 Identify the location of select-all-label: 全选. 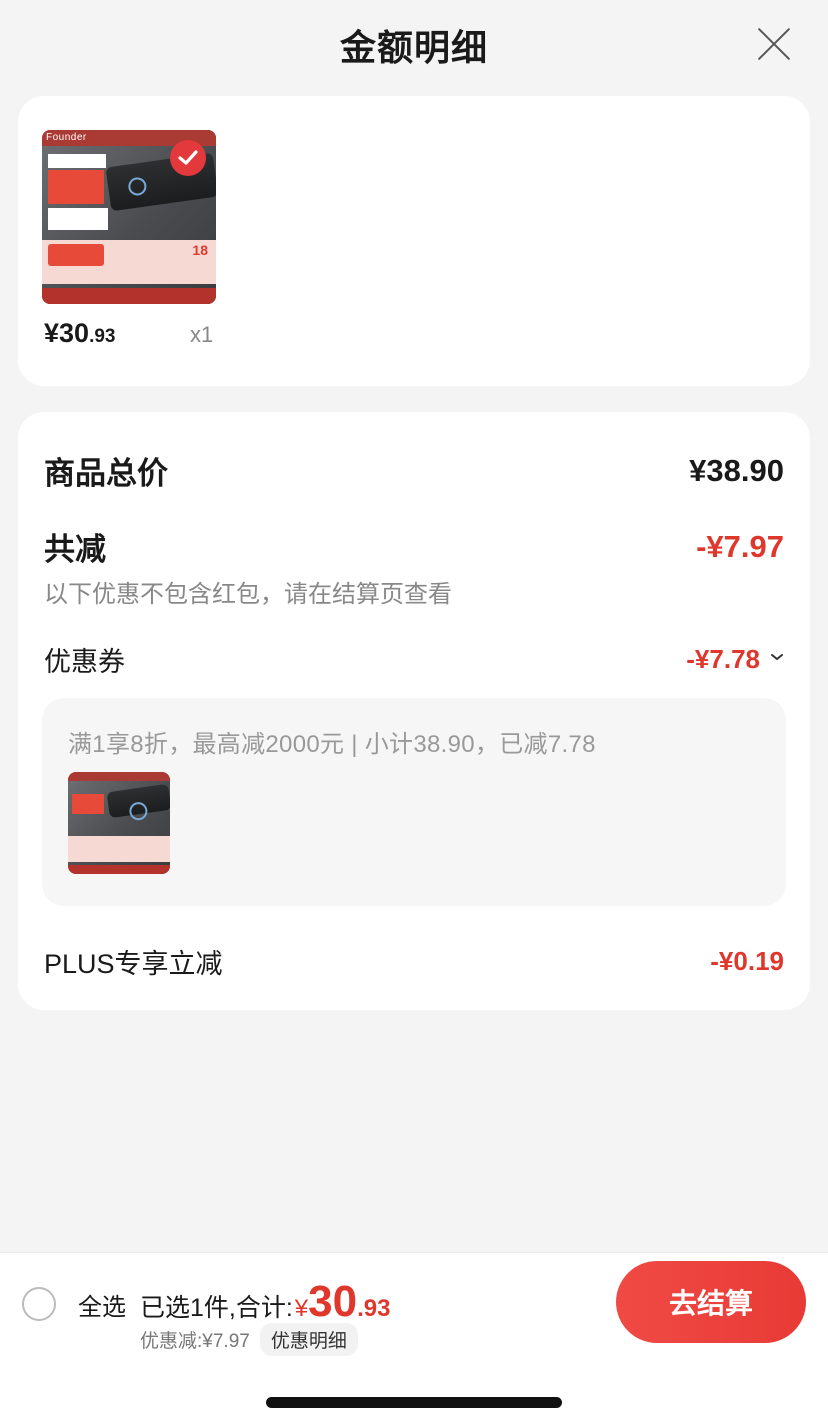
(102, 1304).